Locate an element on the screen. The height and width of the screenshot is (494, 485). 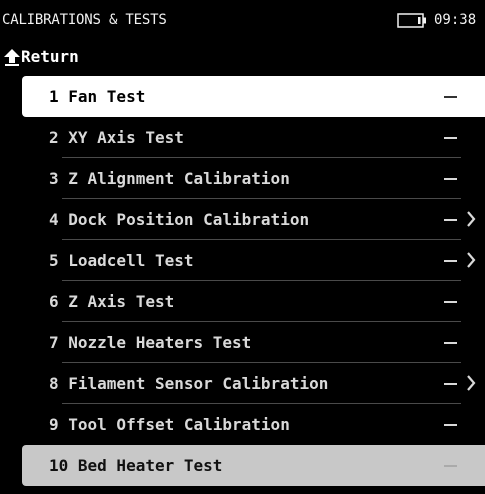
clock: 09:38 is located at coordinates (455, 20).